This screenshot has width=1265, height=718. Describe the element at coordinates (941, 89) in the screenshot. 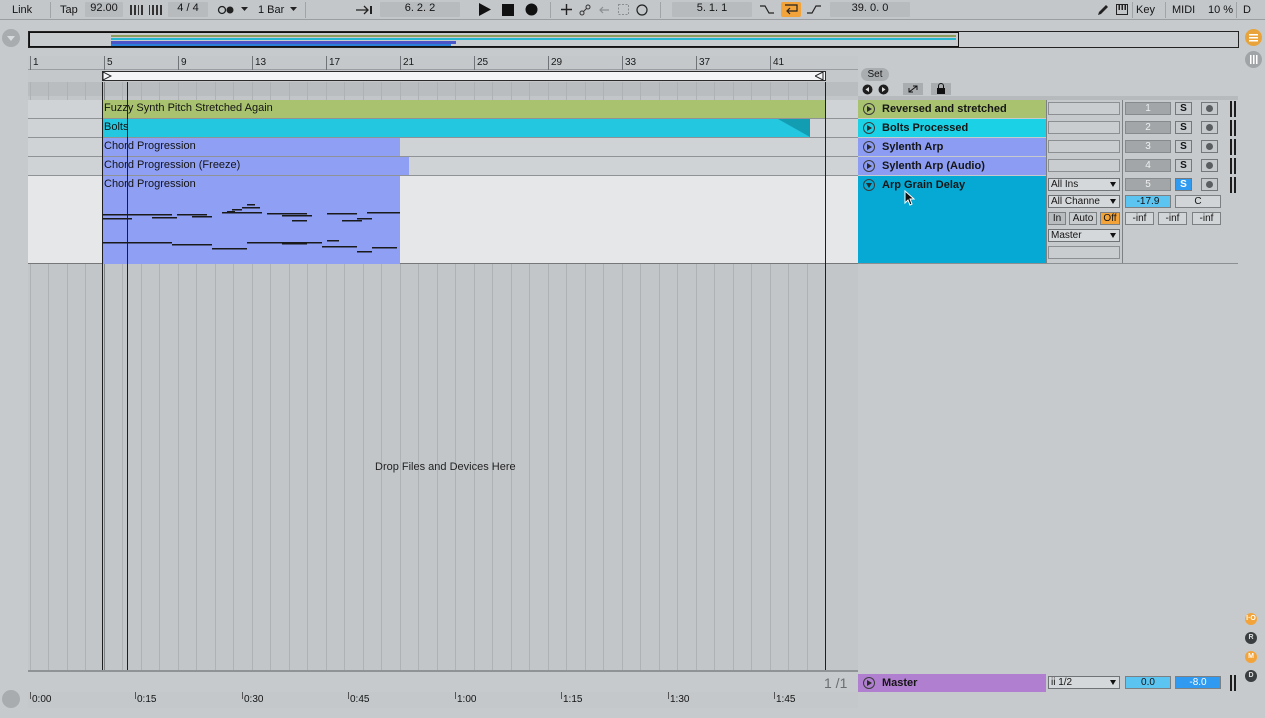

I see `lock-envelopes-icon` at that location.